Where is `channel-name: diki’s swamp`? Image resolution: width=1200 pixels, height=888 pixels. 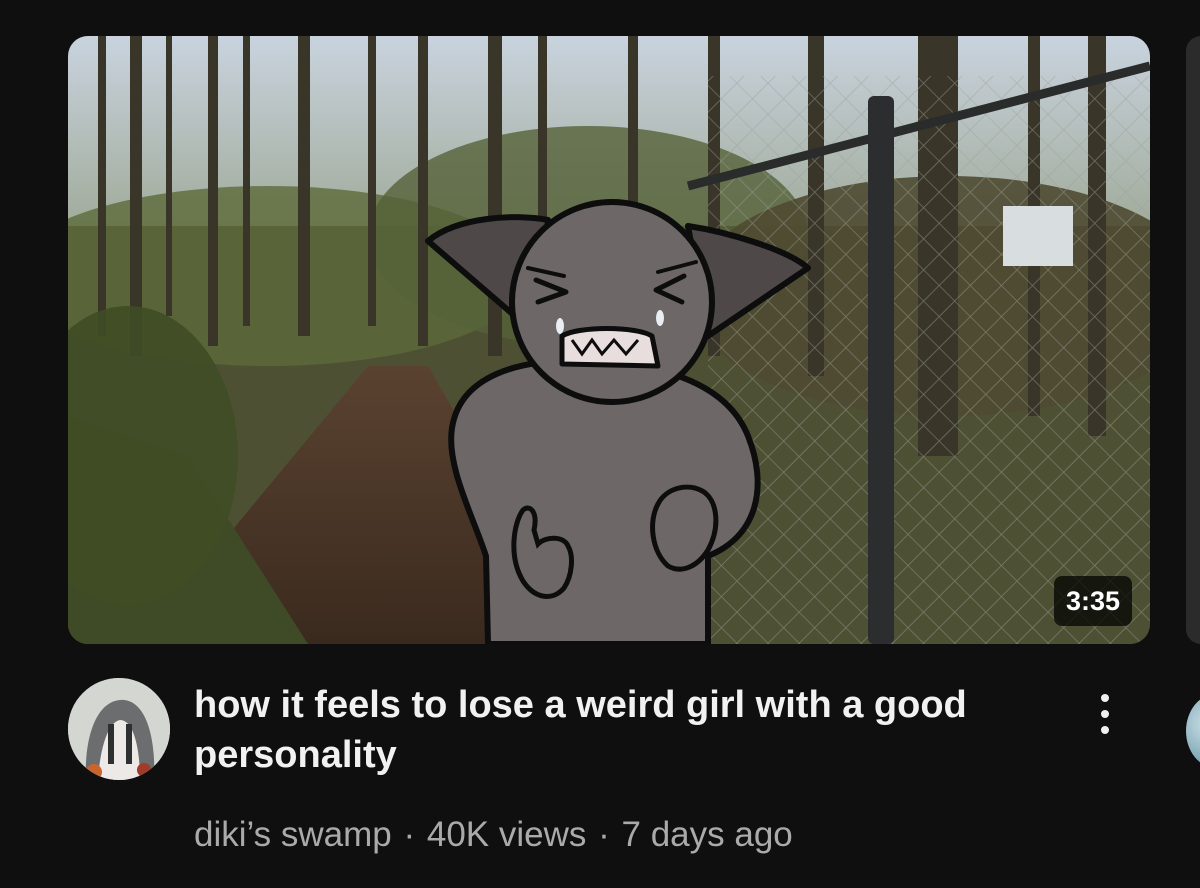
channel-name: diki’s swamp is located at coordinates (293, 834).